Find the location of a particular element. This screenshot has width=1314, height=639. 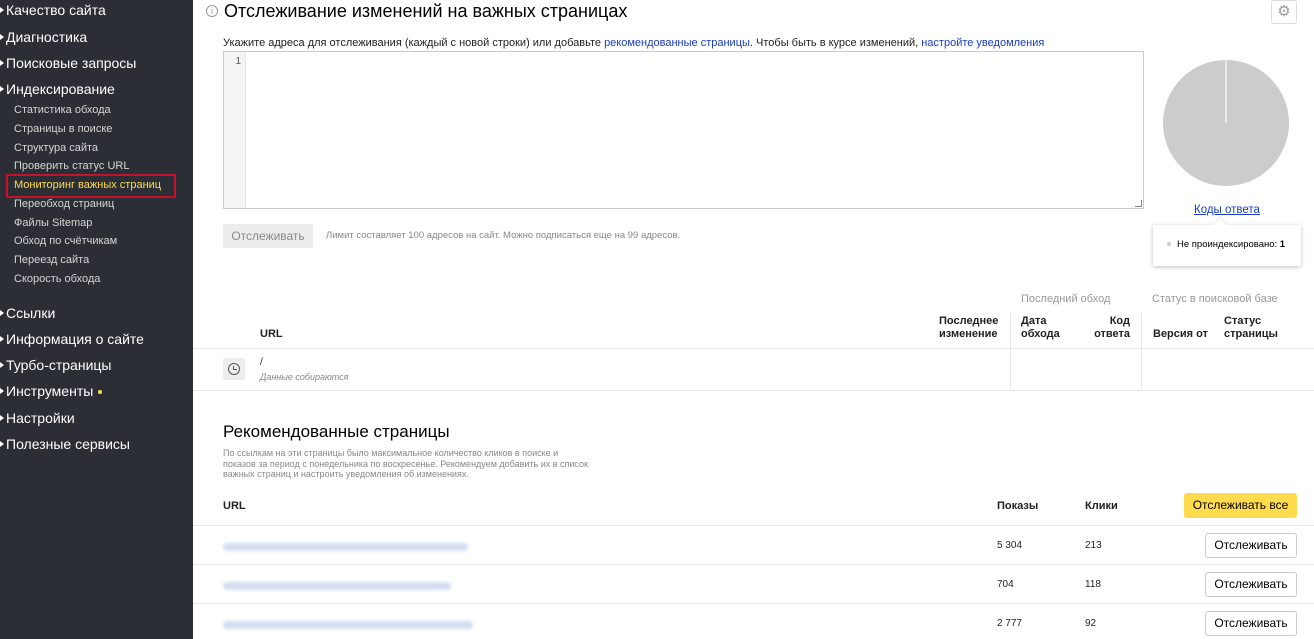

sidebar-item-diagnostics: Диагностика is located at coordinates (43, 37).